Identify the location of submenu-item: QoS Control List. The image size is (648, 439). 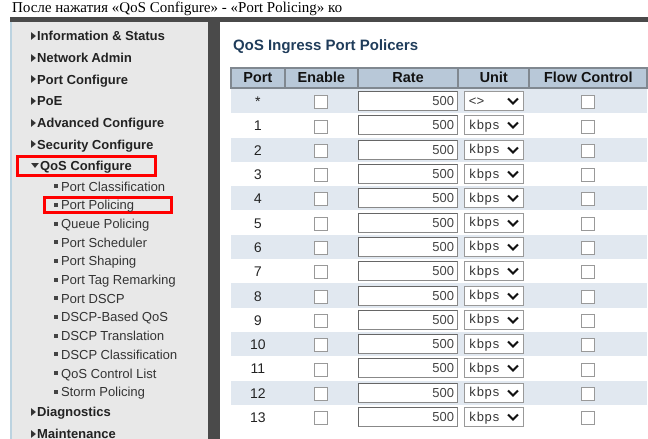
(84, 373).